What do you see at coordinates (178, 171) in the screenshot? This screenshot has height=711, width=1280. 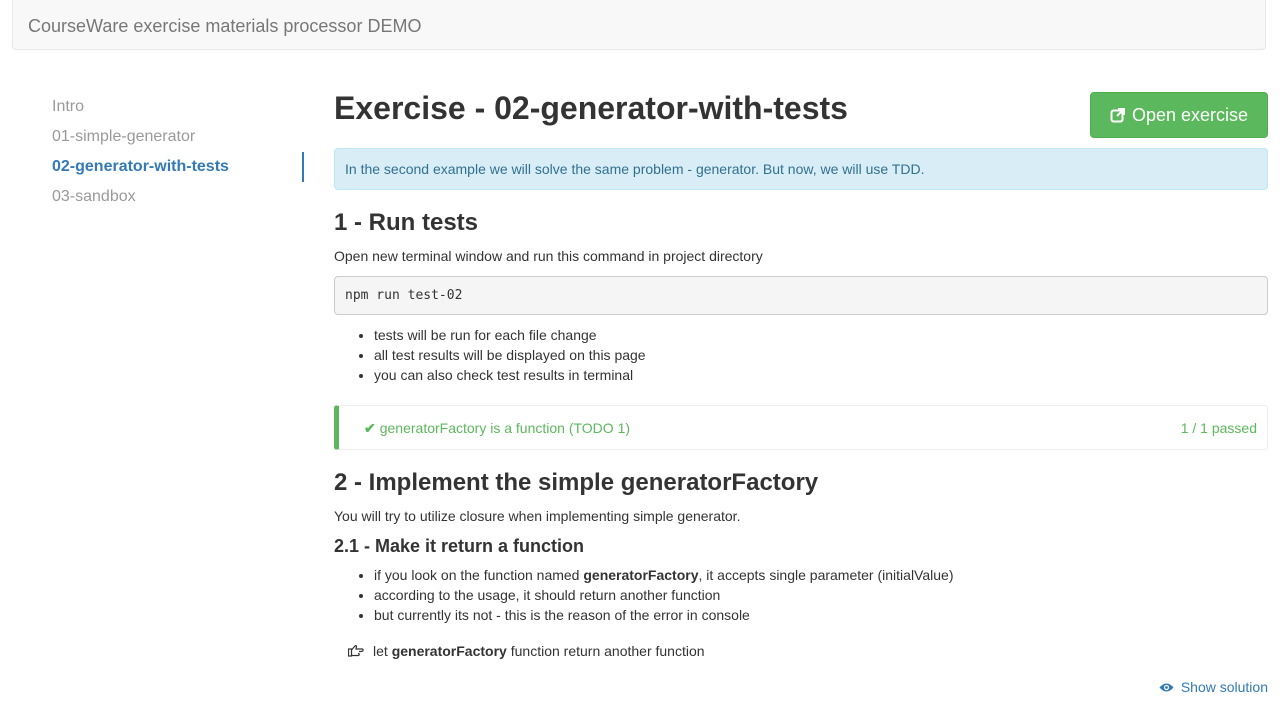 I see `sidebar-item-02-generator-with-tests: 02-generator-with-tests` at bounding box center [178, 171].